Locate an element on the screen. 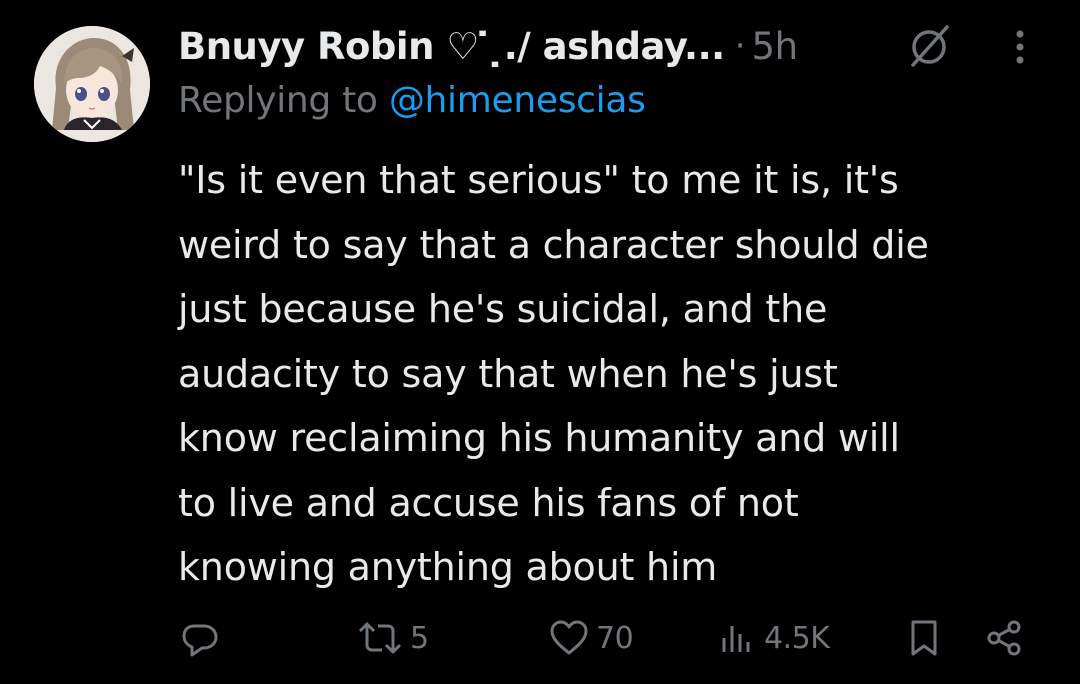 This screenshot has height=684, width=1080. views-button: 4.5K is located at coordinates (774, 638).